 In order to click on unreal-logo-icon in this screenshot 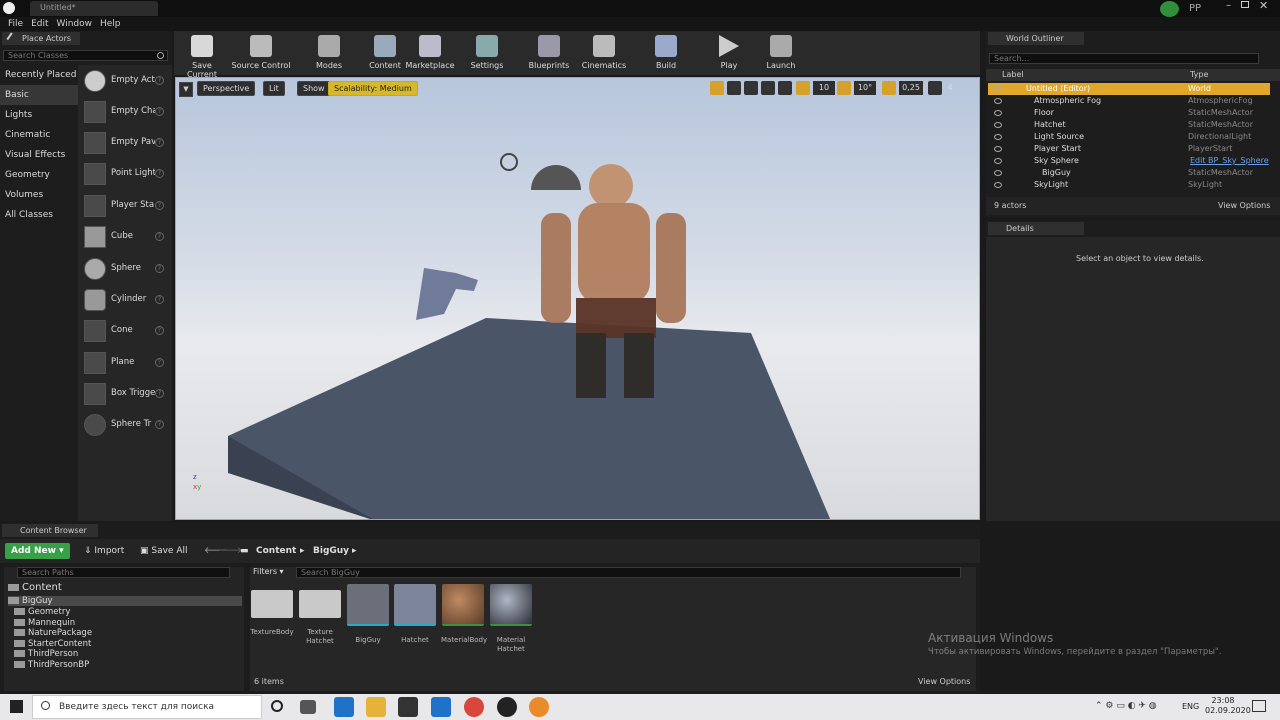, I will do `click(9, 8)`.